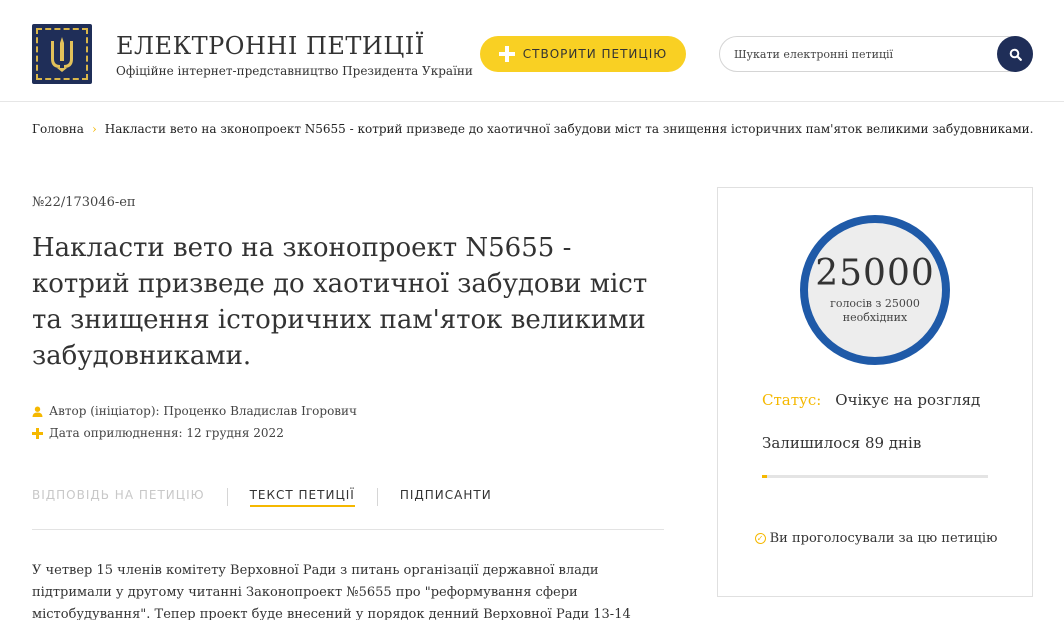 Image resolution: width=1064 pixels, height=620 pixels. I want to click on tab-petition-text: ТЕКСТ ПЕТИЦІЇ, so click(302, 497).